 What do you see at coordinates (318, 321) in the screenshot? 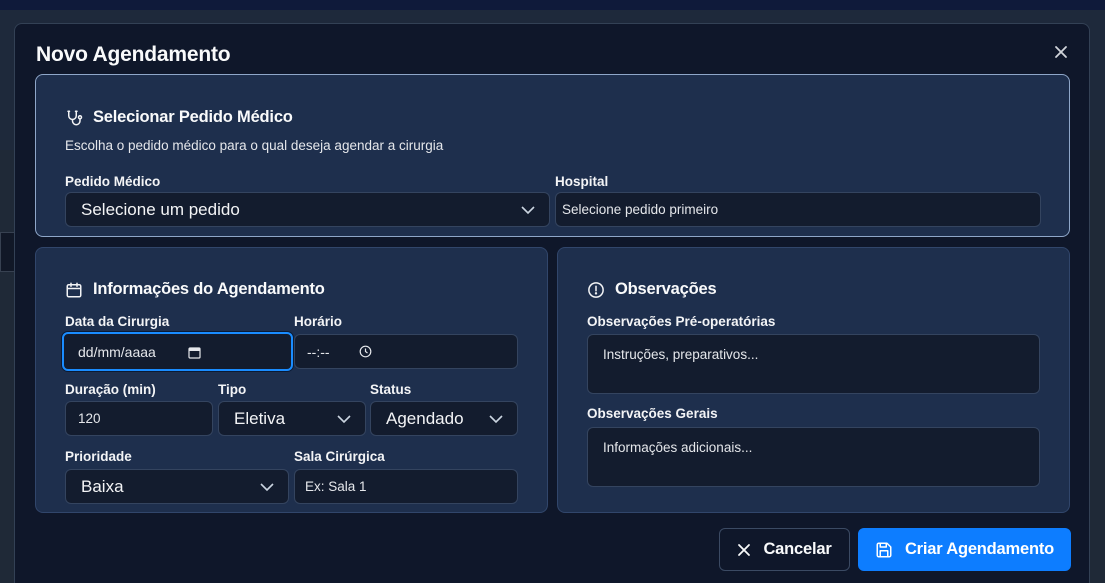
I see `horario-label: Horário` at bounding box center [318, 321].